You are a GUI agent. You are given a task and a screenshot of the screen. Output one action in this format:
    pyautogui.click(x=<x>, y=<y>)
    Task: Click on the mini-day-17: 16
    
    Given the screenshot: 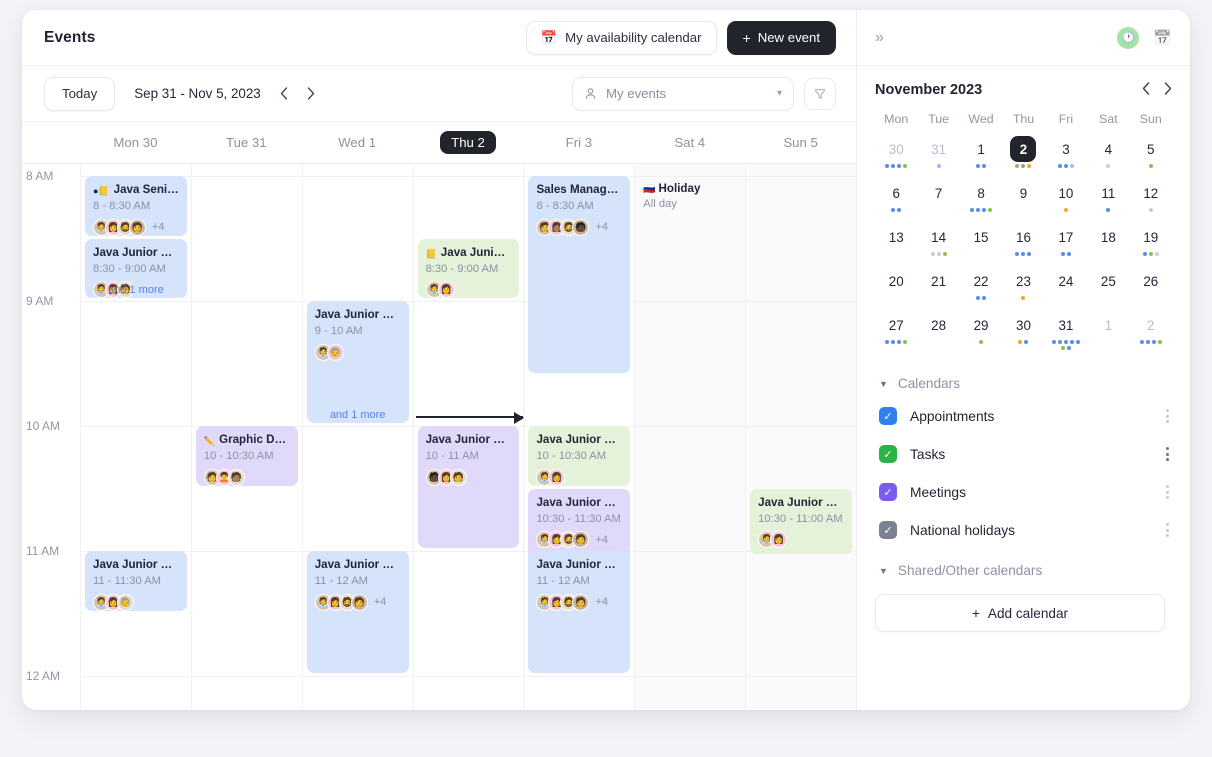 What is the action you would take?
    pyautogui.click(x=1023, y=246)
    